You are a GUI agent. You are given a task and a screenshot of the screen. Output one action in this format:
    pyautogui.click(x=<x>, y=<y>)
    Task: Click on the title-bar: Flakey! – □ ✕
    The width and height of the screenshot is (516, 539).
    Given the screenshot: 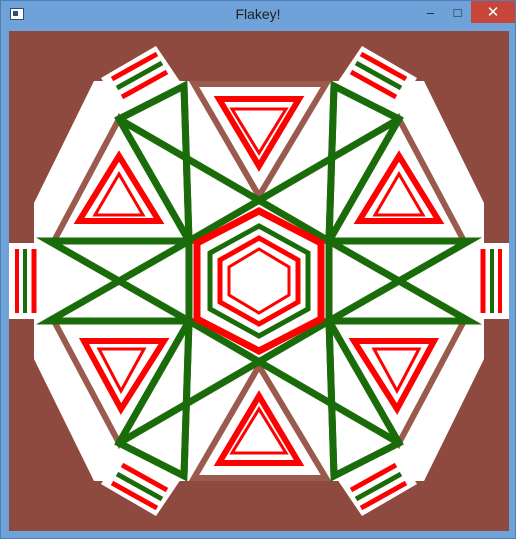 What is the action you would take?
    pyautogui.click(x=258, y=15)
    